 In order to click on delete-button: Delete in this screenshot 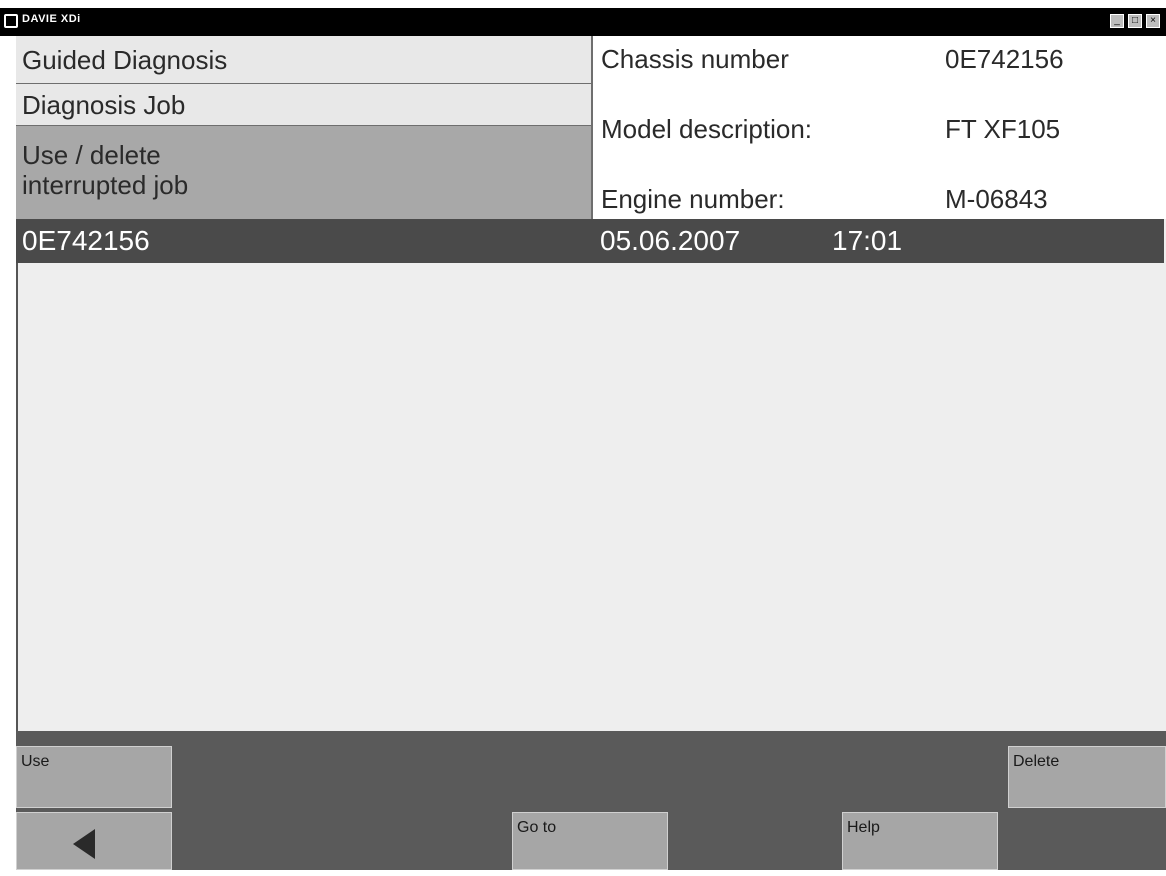, I will do `click(1087, 777)`.